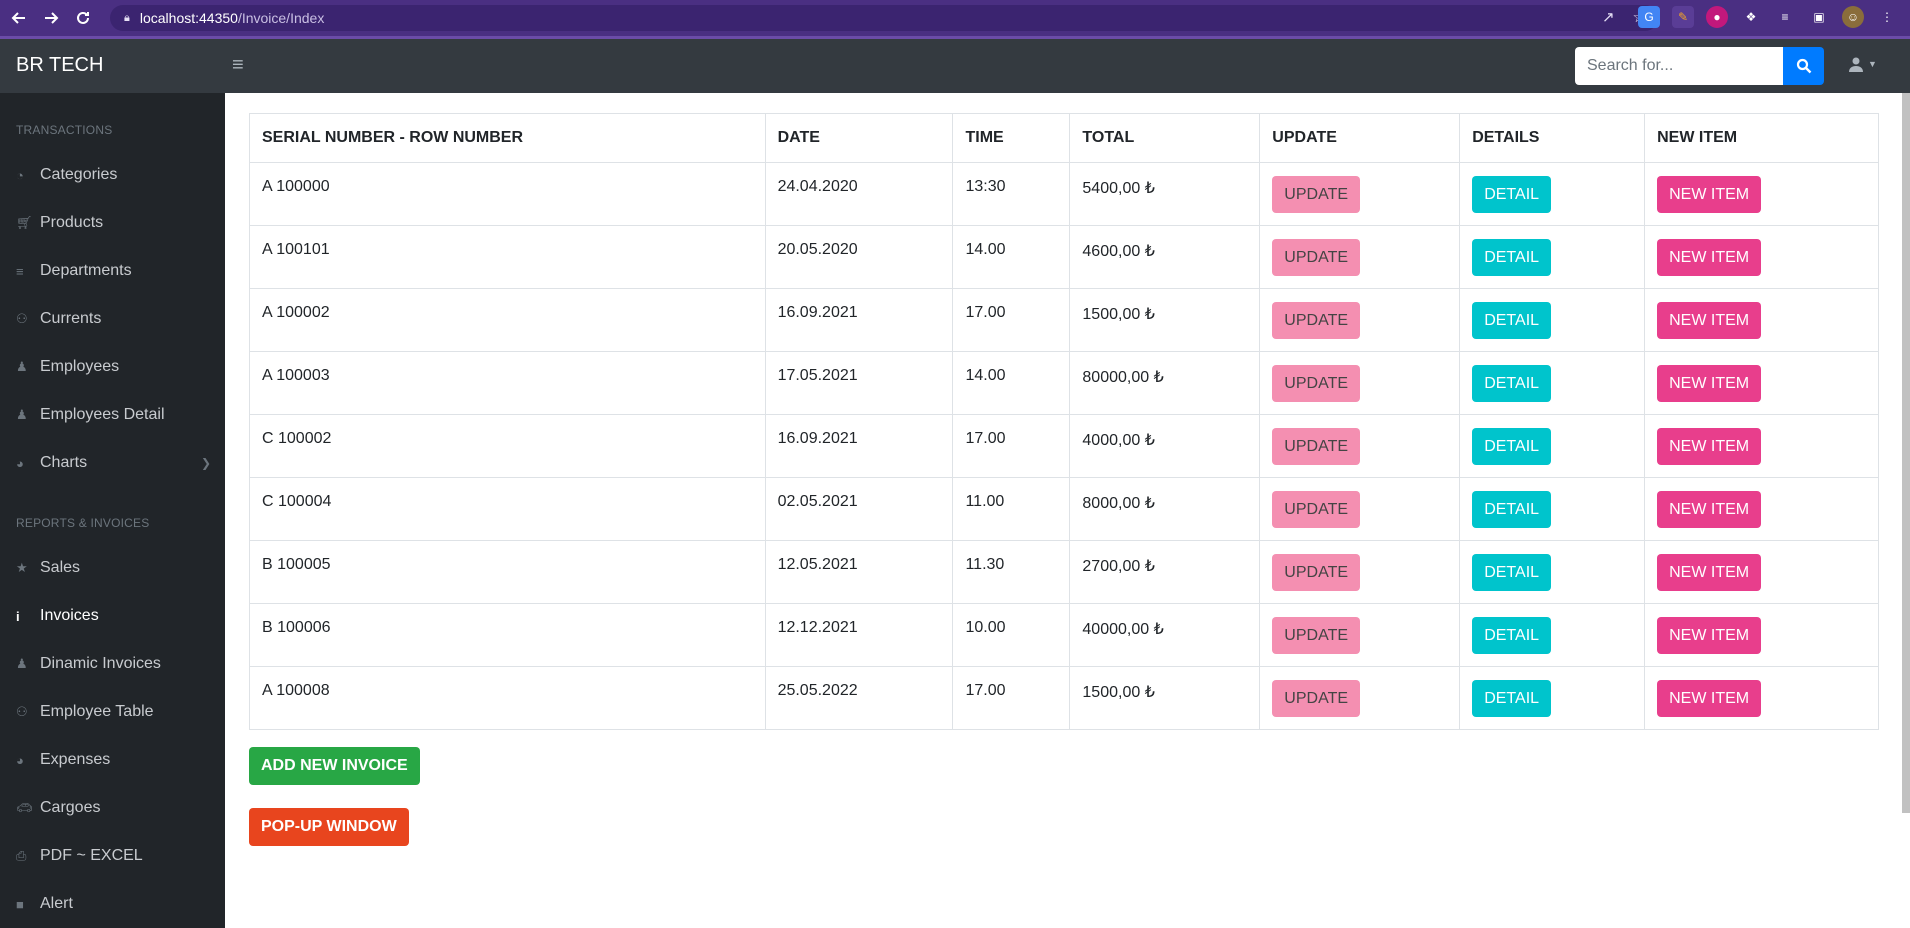  What do you see at coordinates (1683, 17) in the screenshot?
I see `pen-extension-icon: ✎` at bounding box center [1683, 17].